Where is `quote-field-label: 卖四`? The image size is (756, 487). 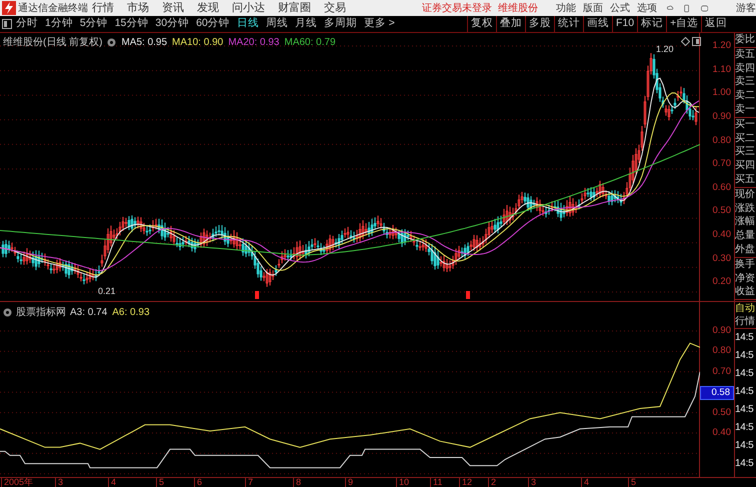
quote-field-label: 卖四 is located at coordinates (745, 69).